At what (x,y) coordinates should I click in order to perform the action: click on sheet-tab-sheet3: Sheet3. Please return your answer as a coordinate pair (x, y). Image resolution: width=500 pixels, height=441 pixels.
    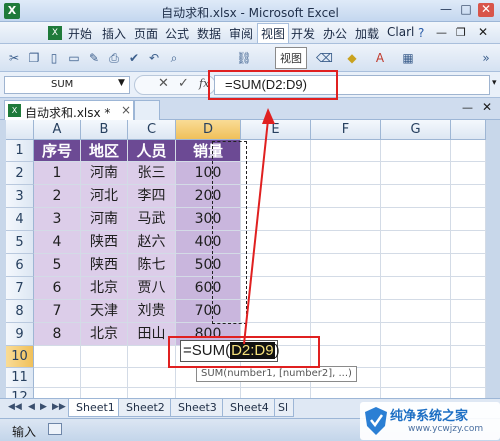
    Looking at the image, I should click on (197, 408).